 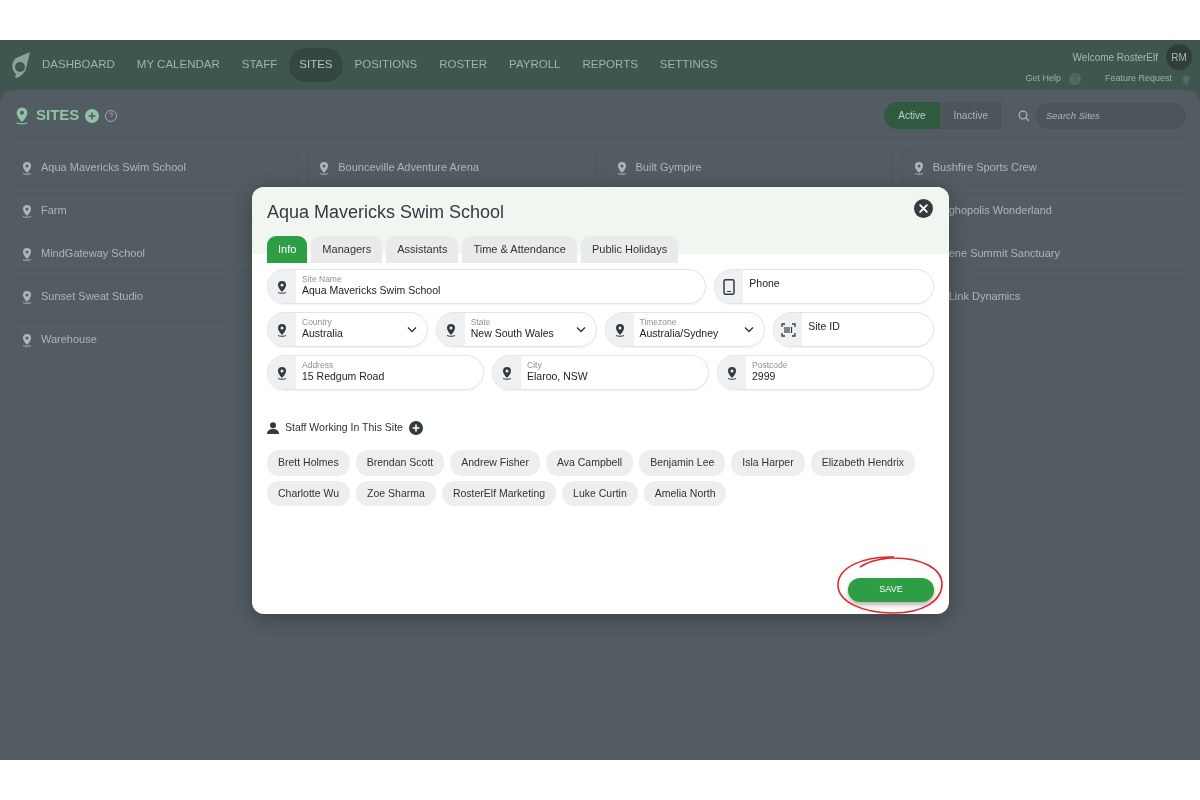 What do you see at coordinates (535, 366) in the screenshot?
I see `field-label: City` at bounding box center [535, 366].